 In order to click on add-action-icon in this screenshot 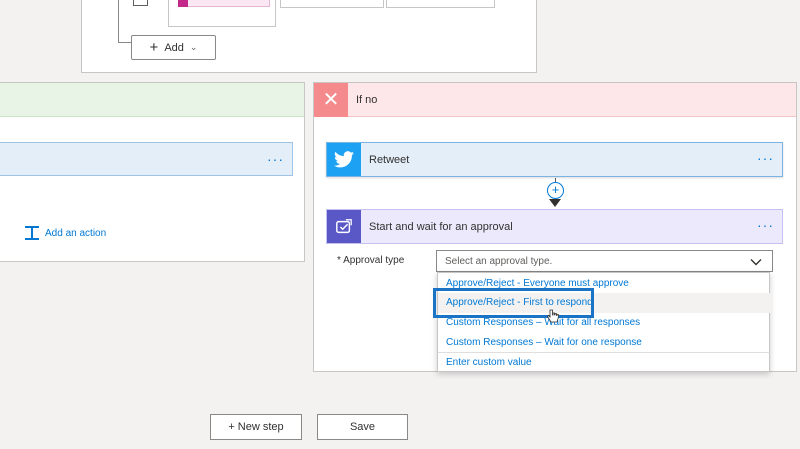, I will do `click(32, 233)`.